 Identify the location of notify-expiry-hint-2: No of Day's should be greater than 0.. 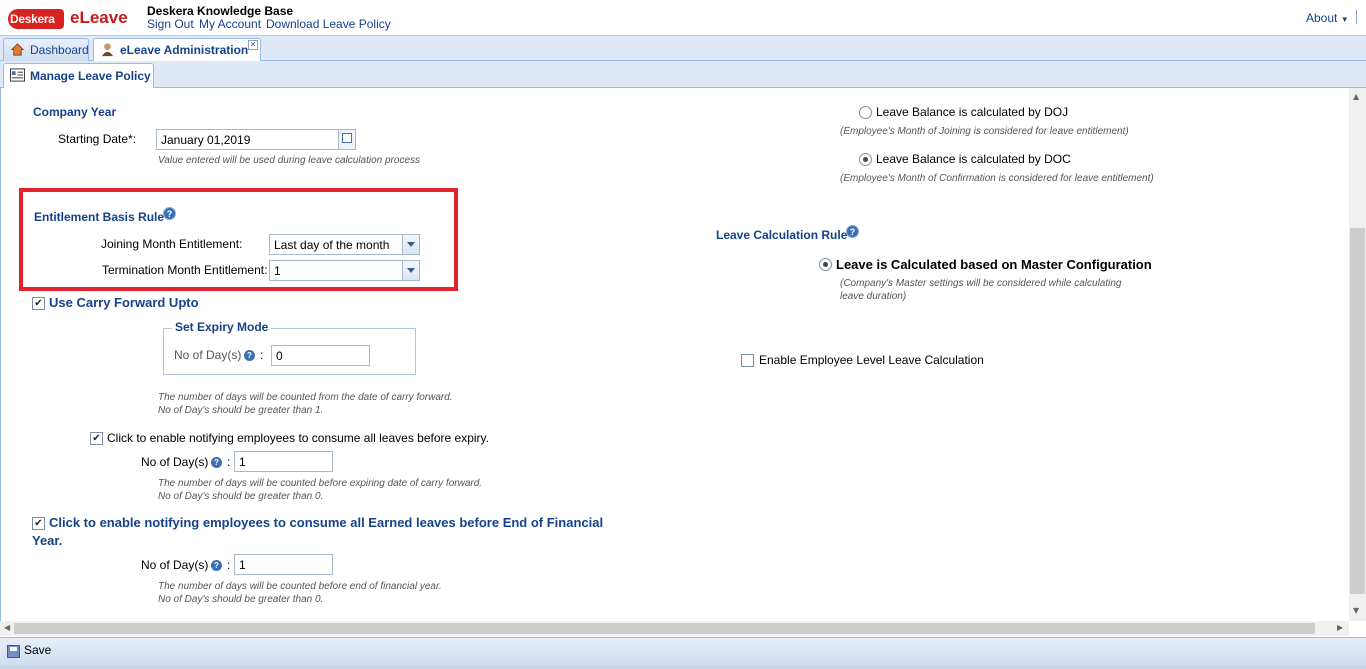
(241, 496).